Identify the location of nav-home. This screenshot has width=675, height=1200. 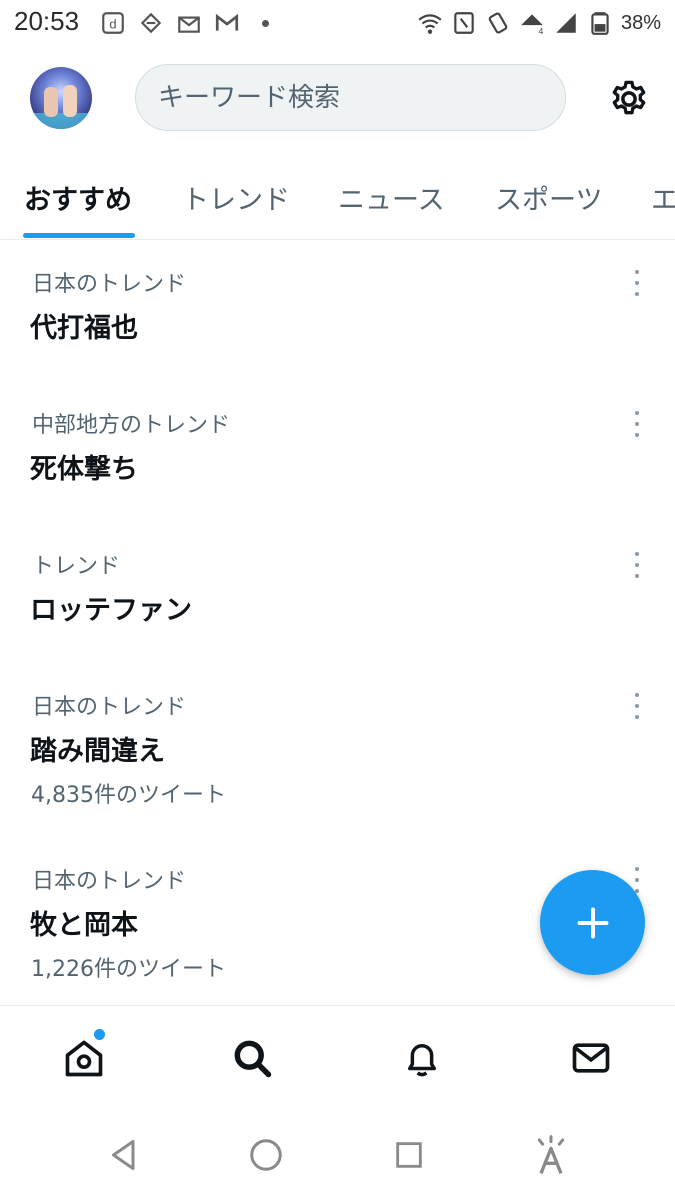
(84, 1058).